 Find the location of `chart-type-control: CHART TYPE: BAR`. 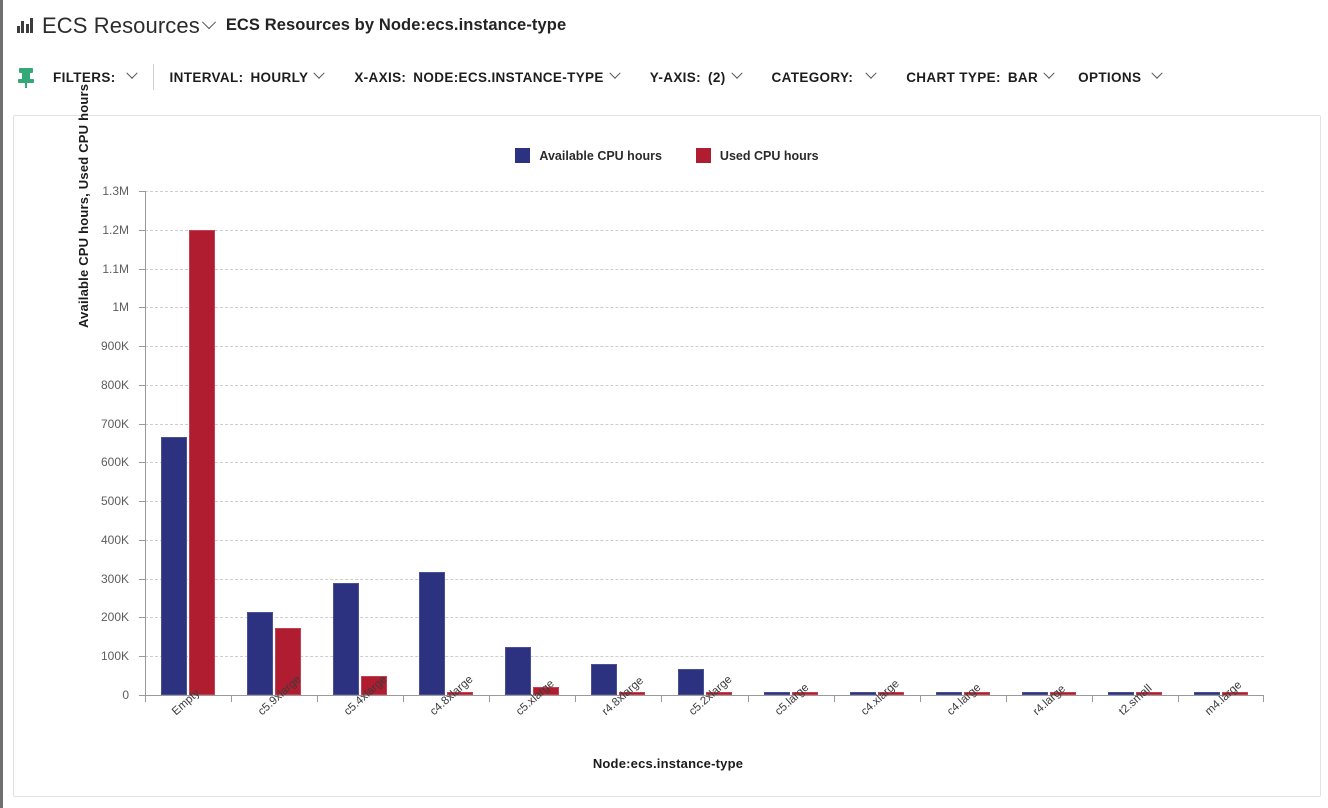

chart-type-control: CHART TYPE: BAR is located at coordinates (982, 76).